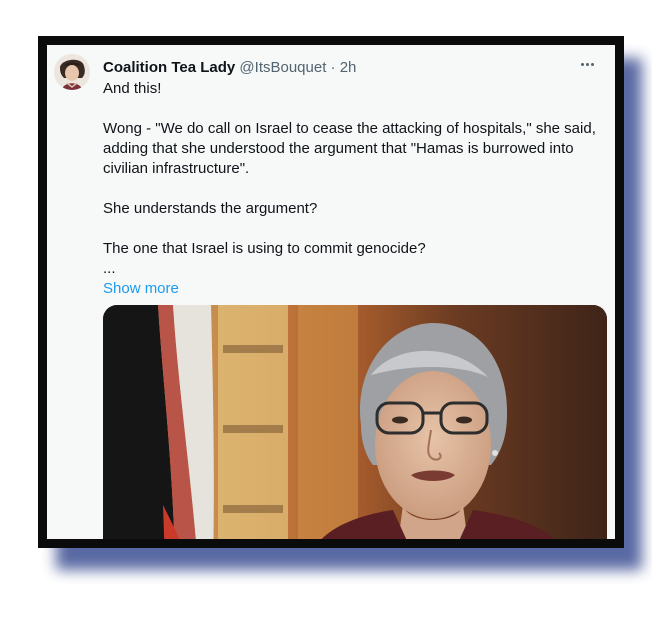  I want to click on avatar-illustration, so click(72, 72).